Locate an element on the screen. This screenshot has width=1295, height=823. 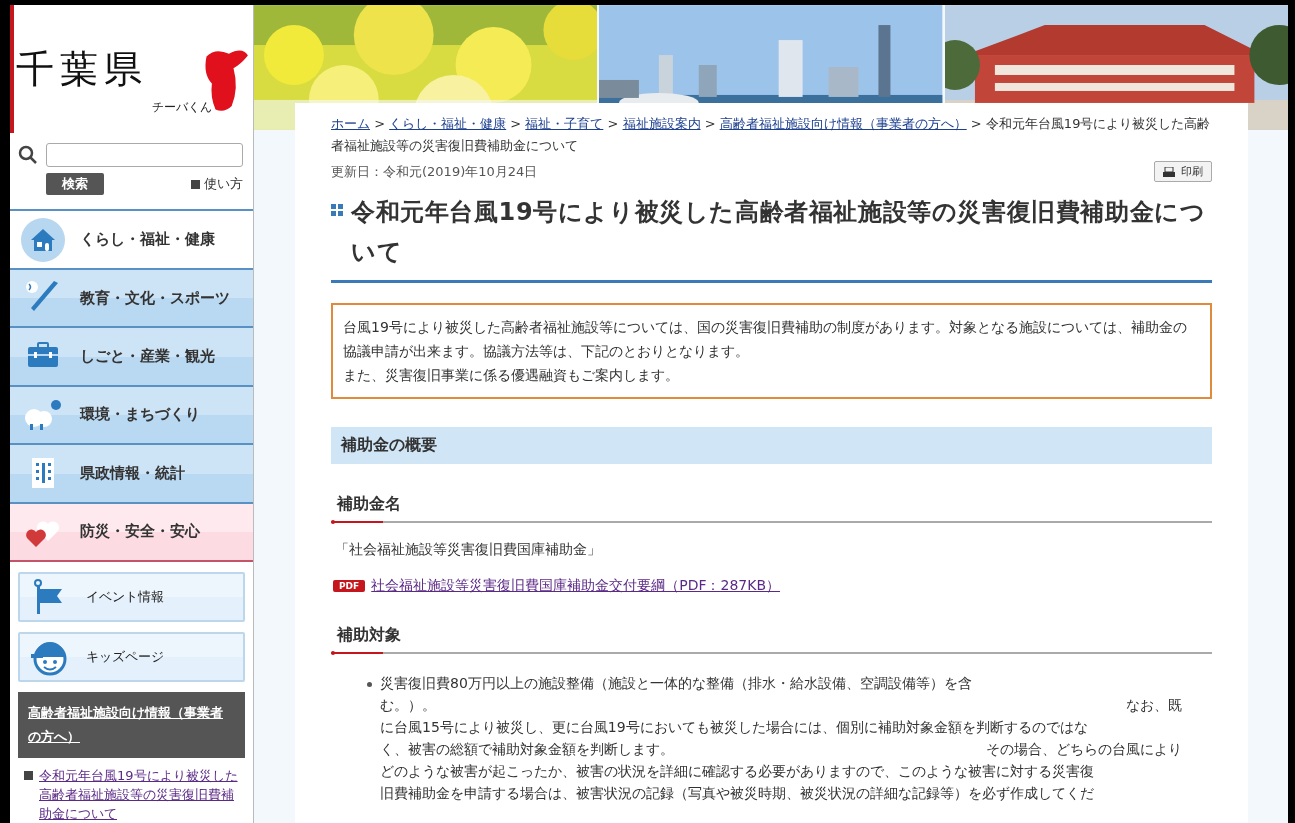
house-icon is located at coordinates (43, 239).